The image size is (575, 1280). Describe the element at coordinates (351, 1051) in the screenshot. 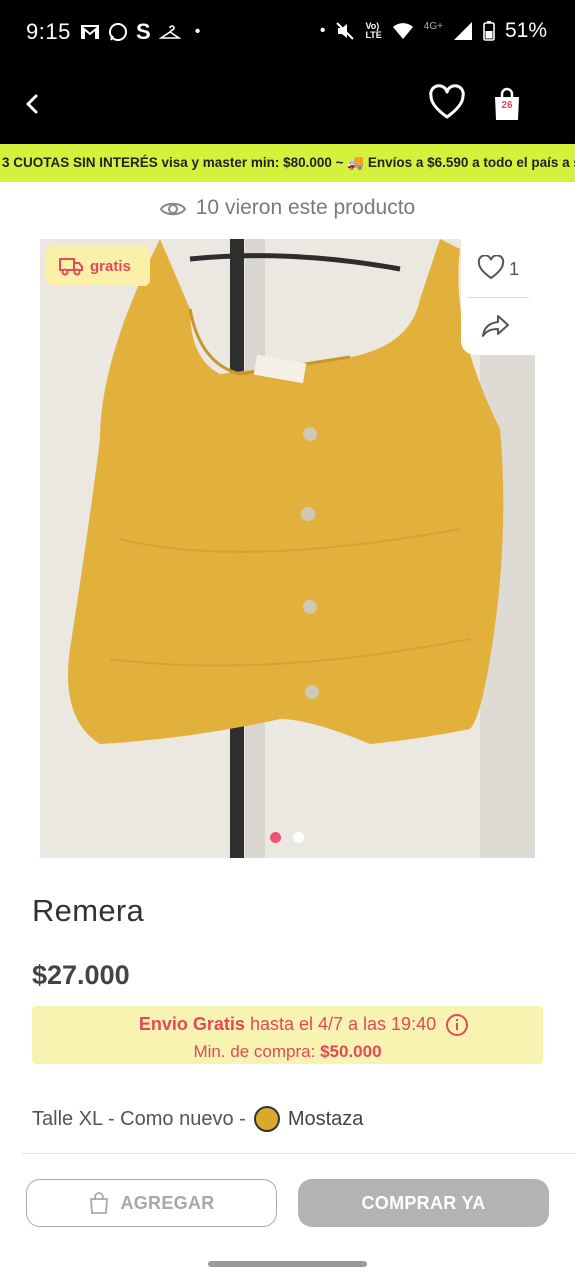

I see `minimum-purchase-value: $50.000` at that location.